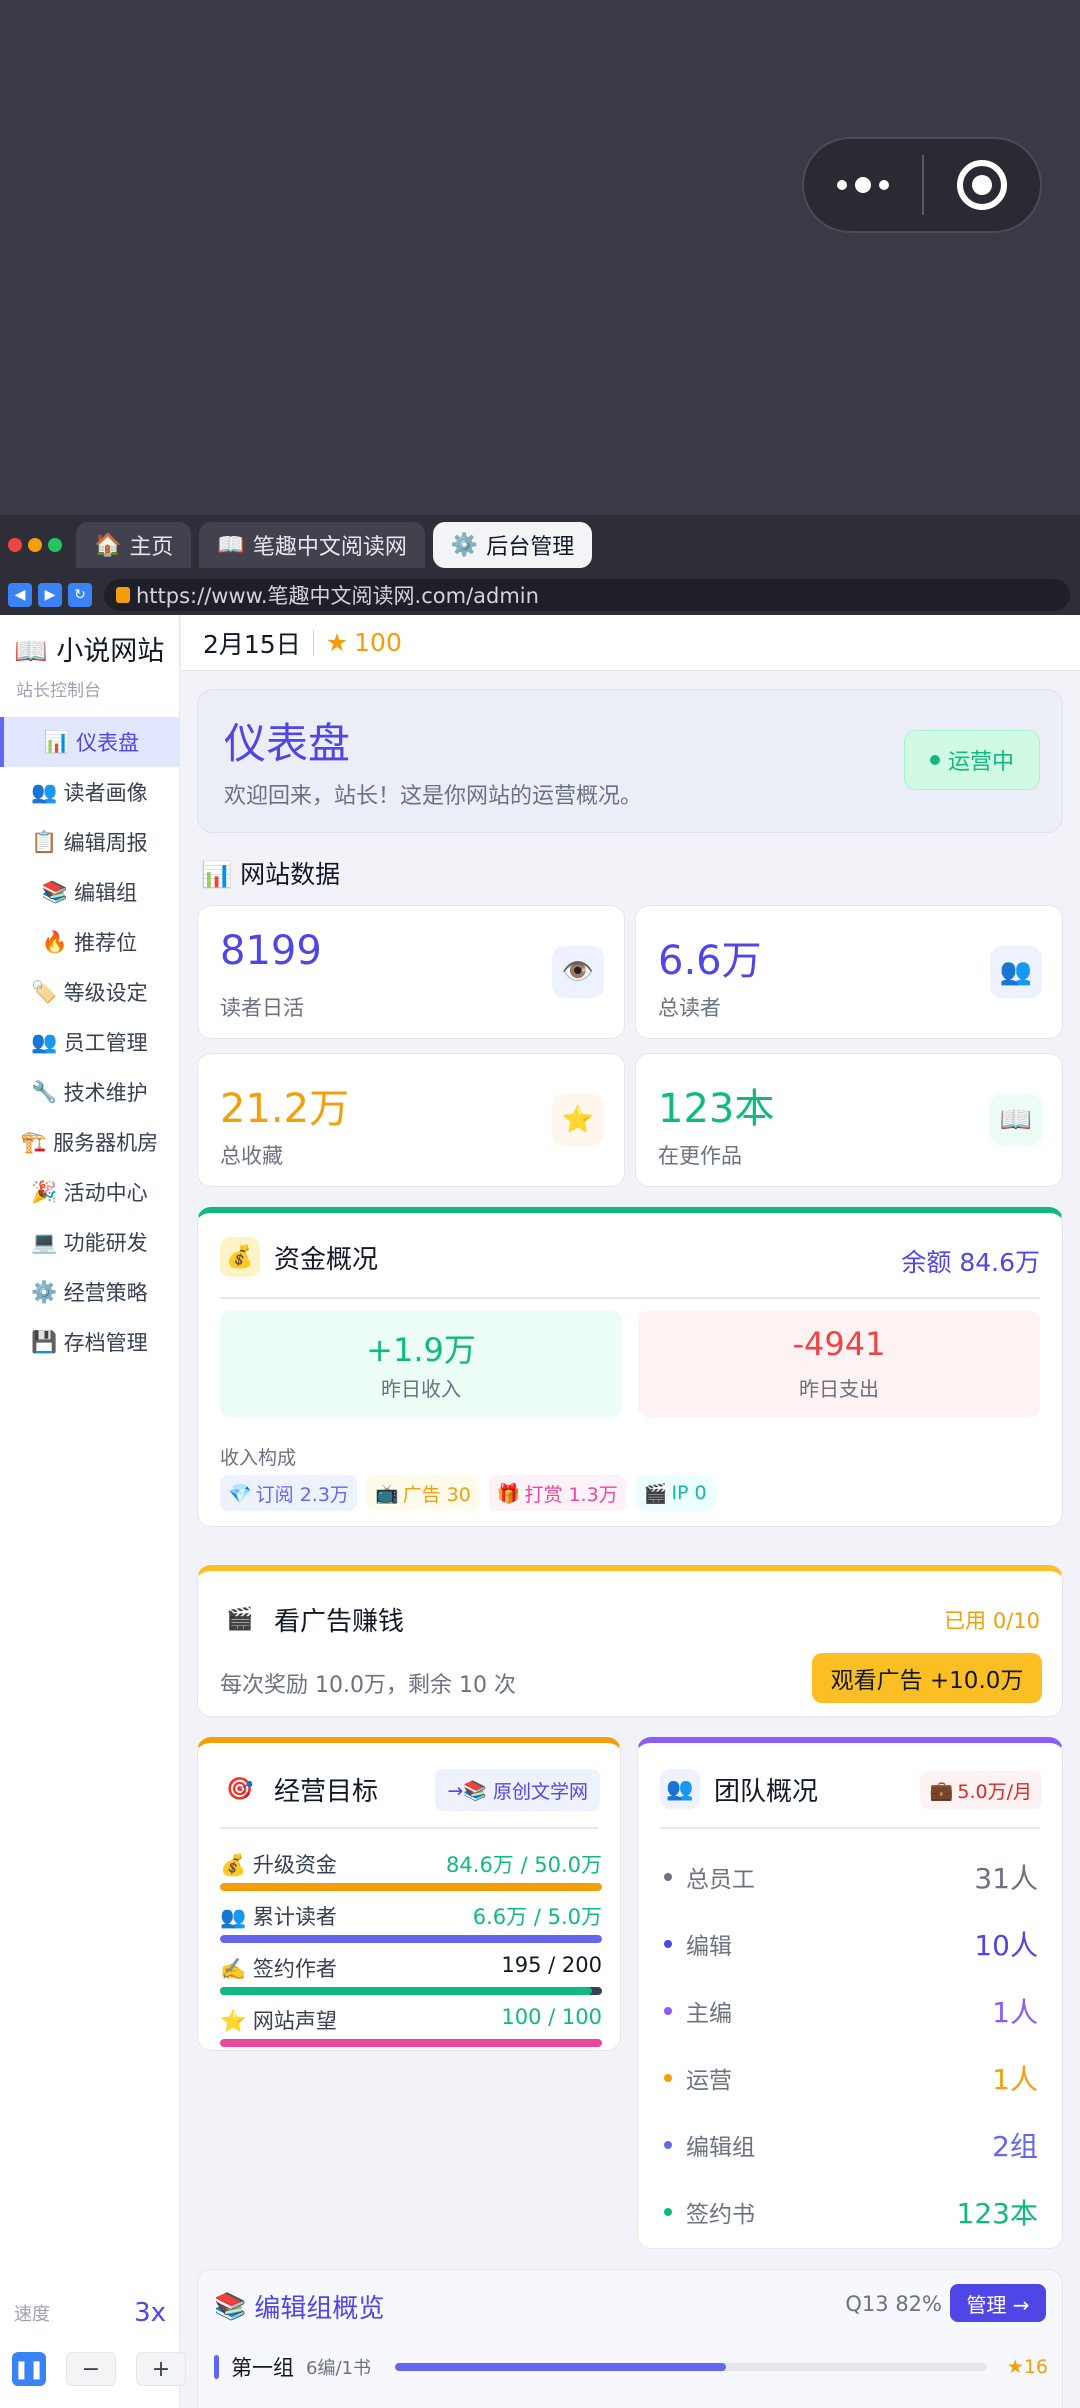 The width and height of the screenshot is (1080, 2408). Describe the element at coordinates (709, 2014) in the screenshot. I see `team-row-label: 主编` at that location.